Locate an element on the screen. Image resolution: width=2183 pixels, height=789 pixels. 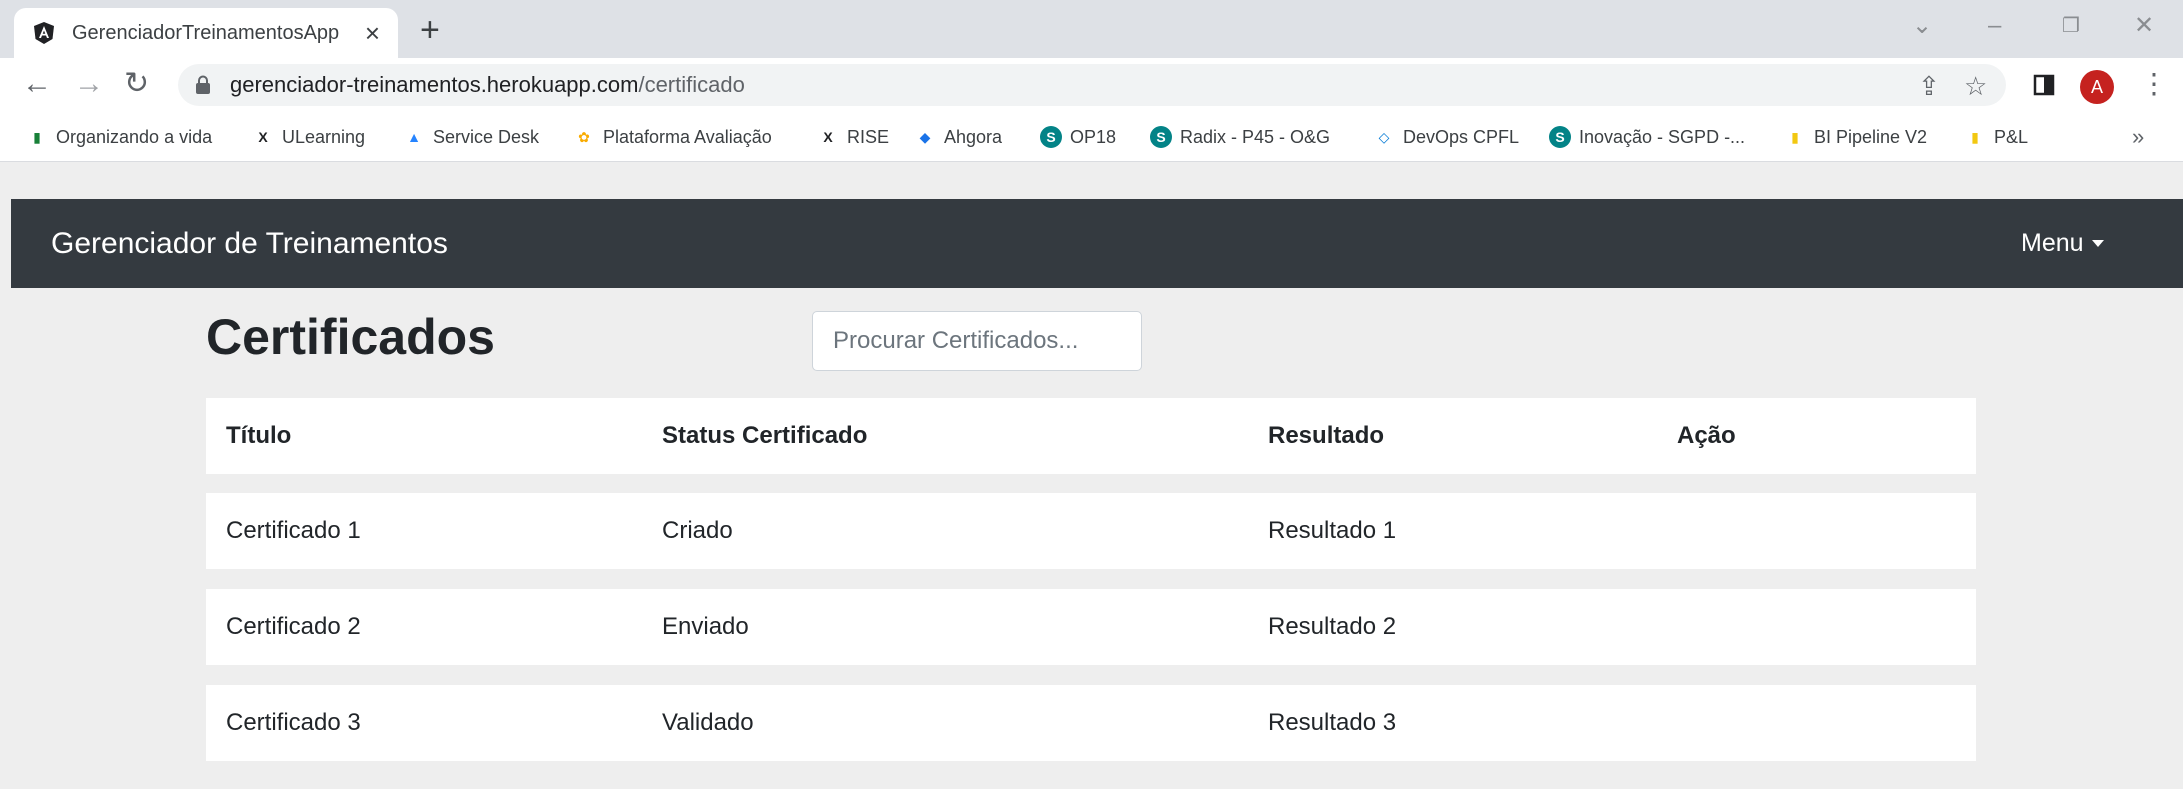
app-navbar: Gerenciador de Treinamentos Menu is located at coordinates (1097, 243).